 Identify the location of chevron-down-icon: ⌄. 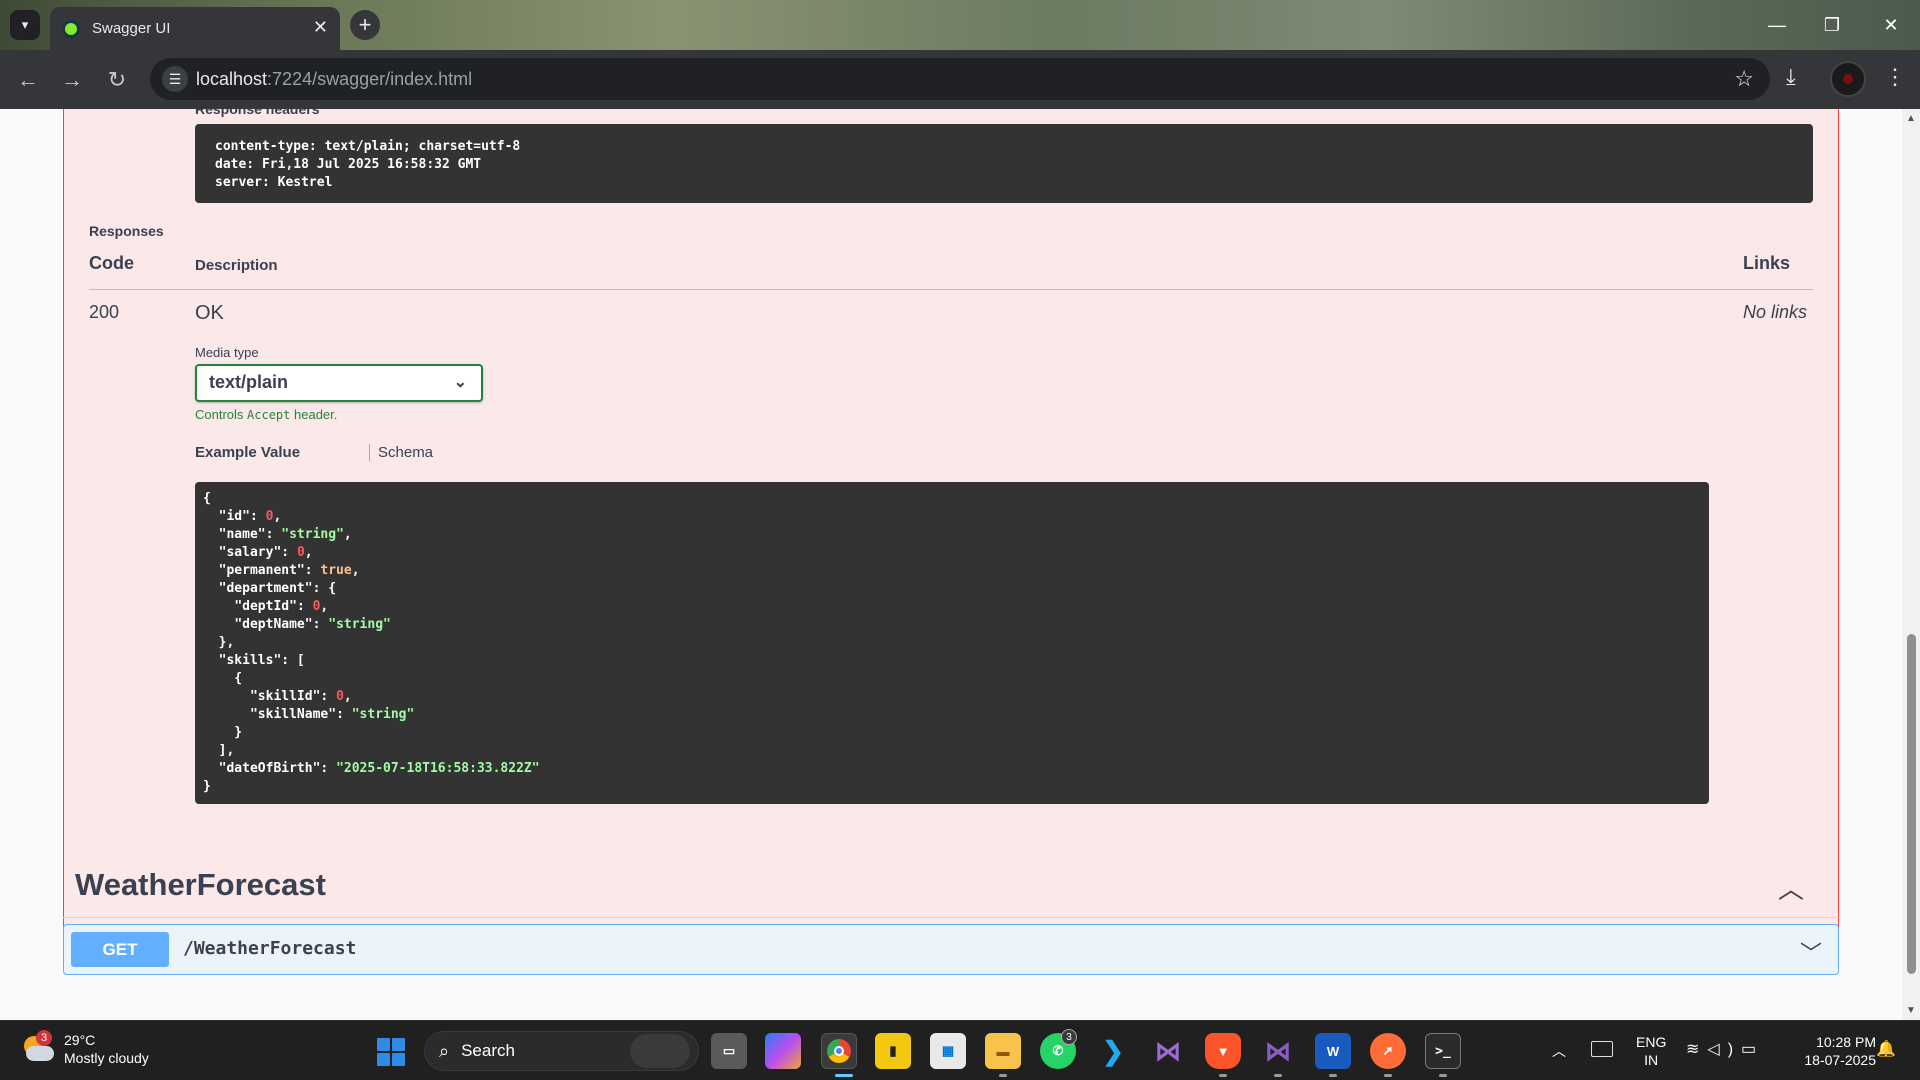
(460, 382).